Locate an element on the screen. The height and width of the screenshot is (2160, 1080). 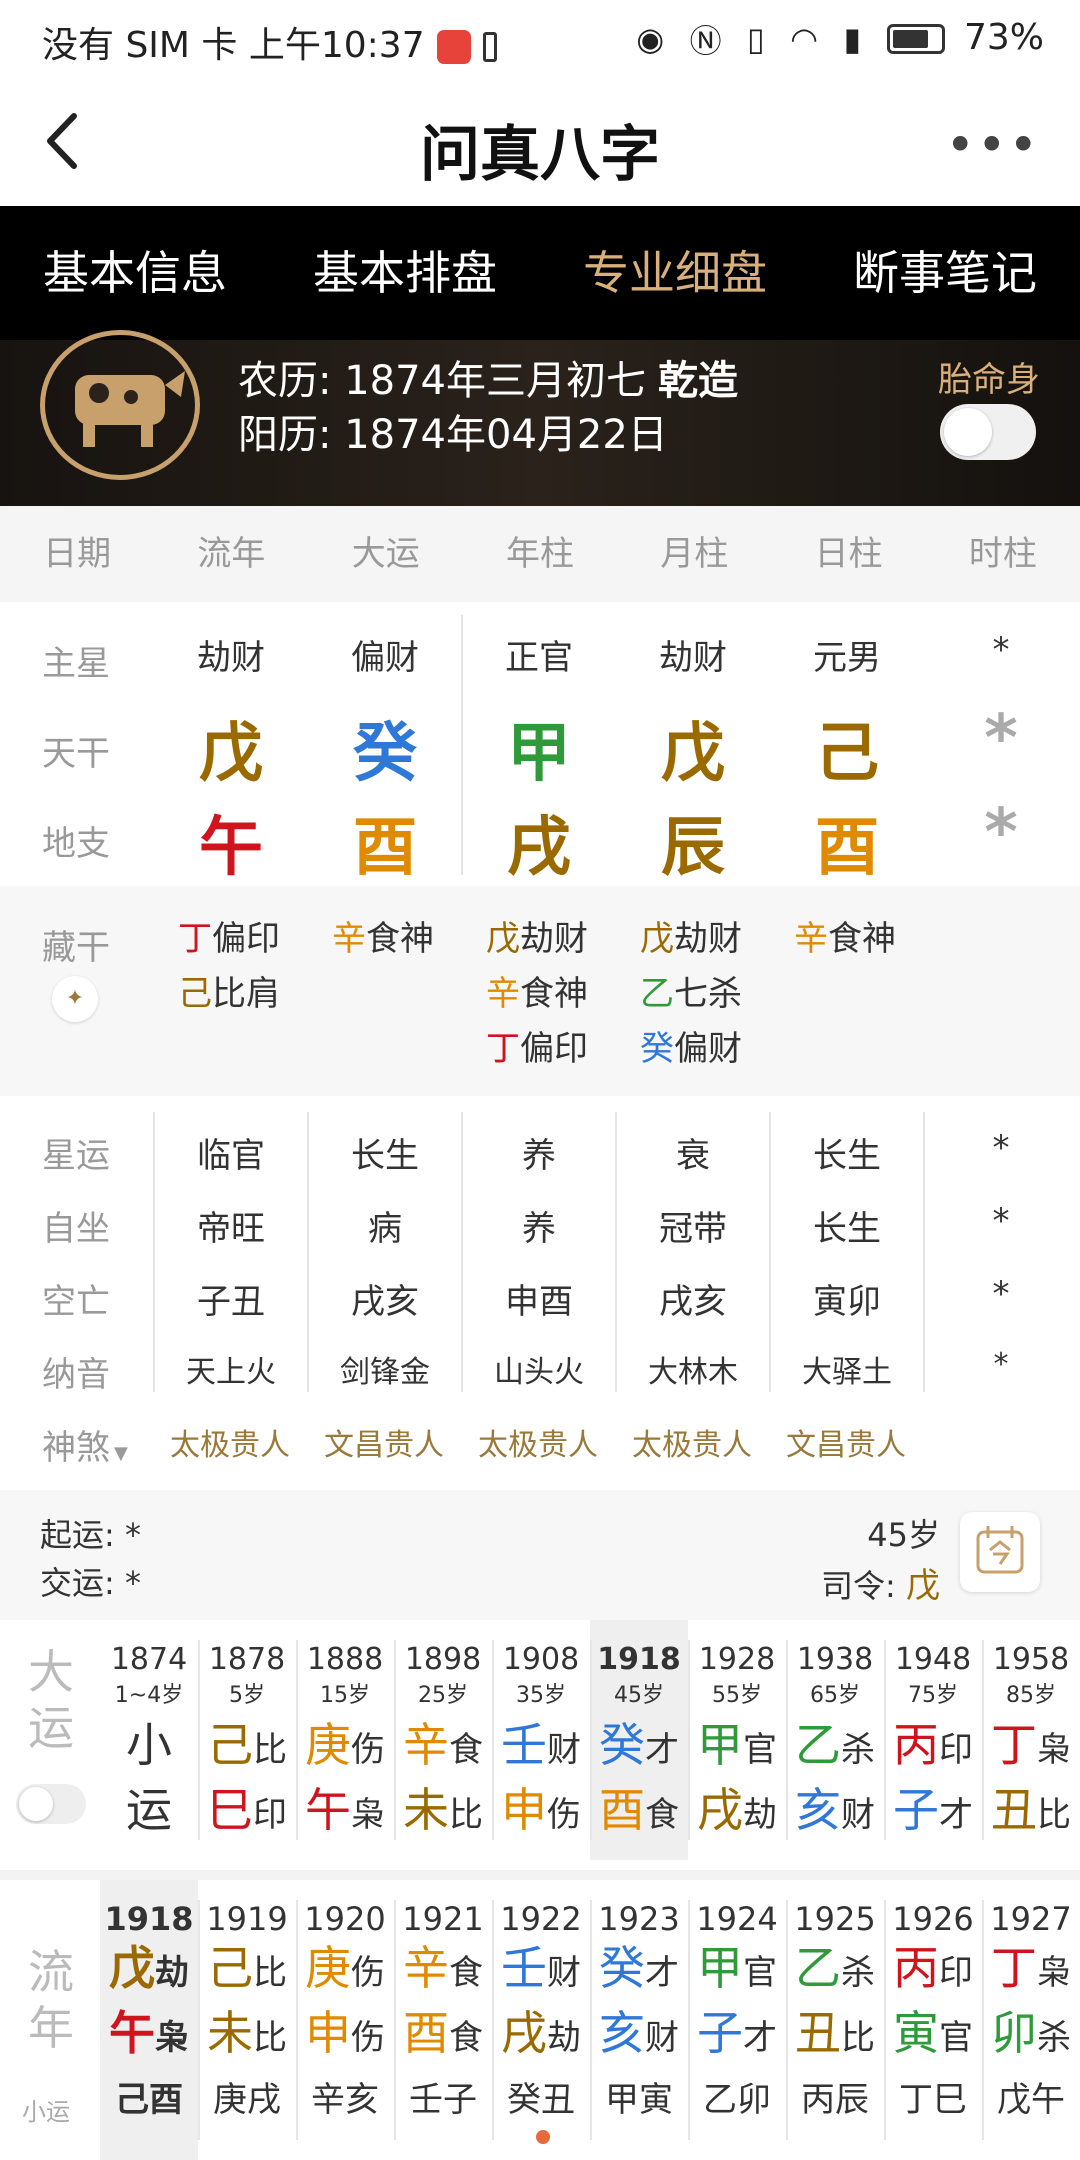
liunian-zhi-char: 午 is located at coordinates (132, 2033).